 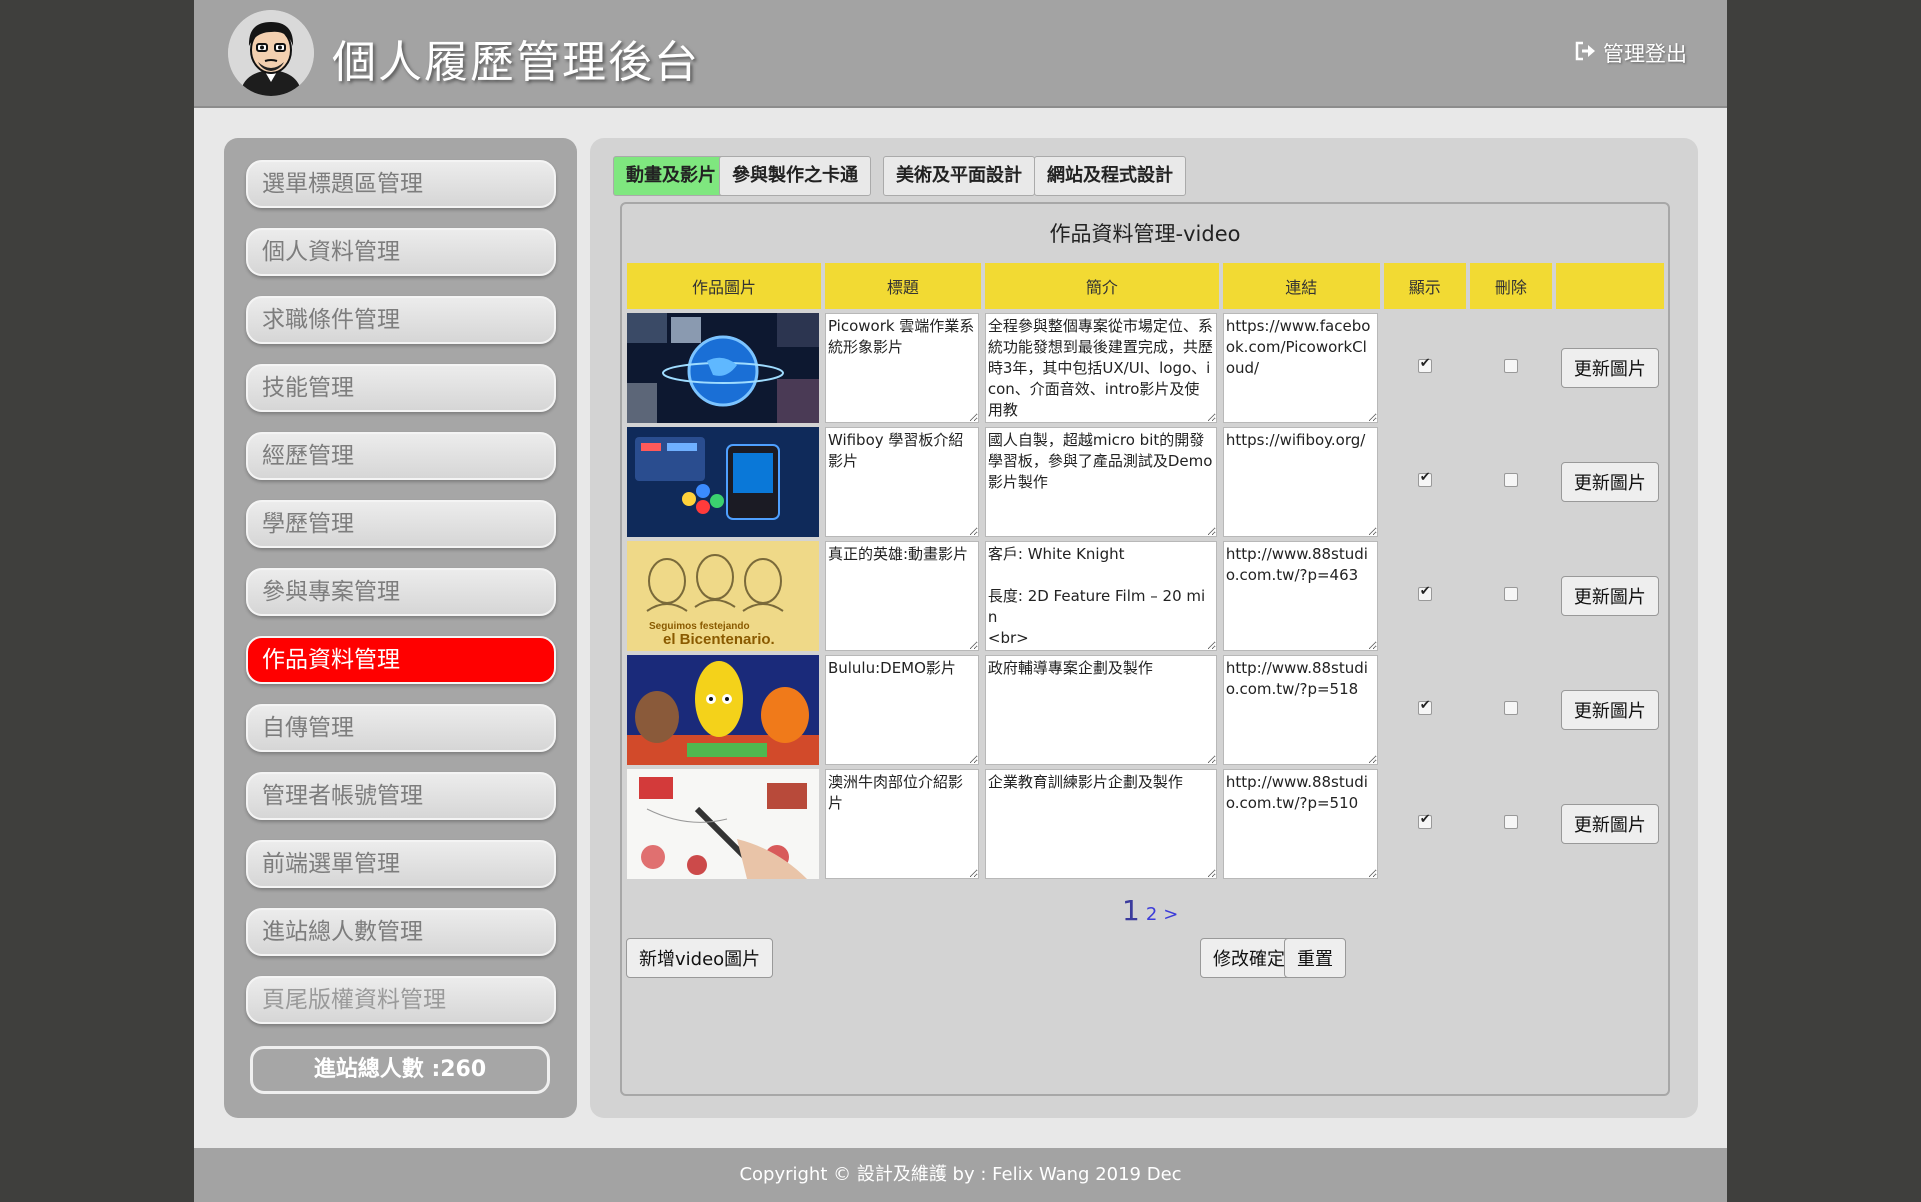 I want to click on col-header-action, so click(x=1609, y=286).